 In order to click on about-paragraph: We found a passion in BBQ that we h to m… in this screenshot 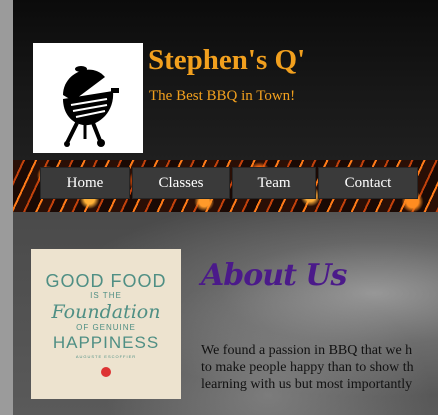, I will do `click(319, 367)`.